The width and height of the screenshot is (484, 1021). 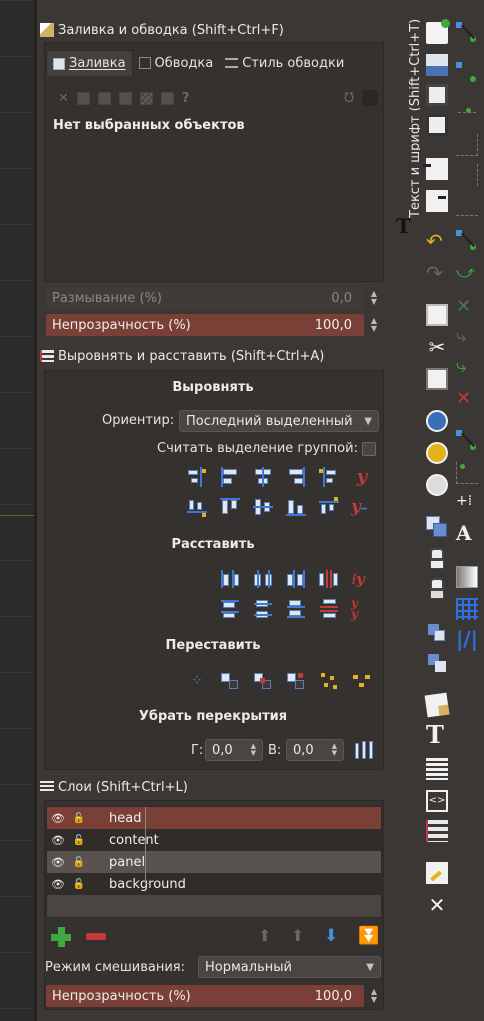 What do you see at coordinates (296, 477) in the screenshot?
I see `align-right-edges-icon` at bounding box center [296, 477].